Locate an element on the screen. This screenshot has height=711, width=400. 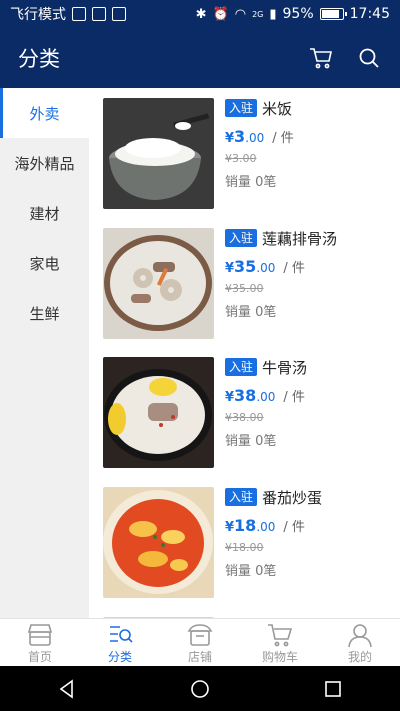
airplane-mode-label: 飞行模式 is located at coordinates (38, 15).